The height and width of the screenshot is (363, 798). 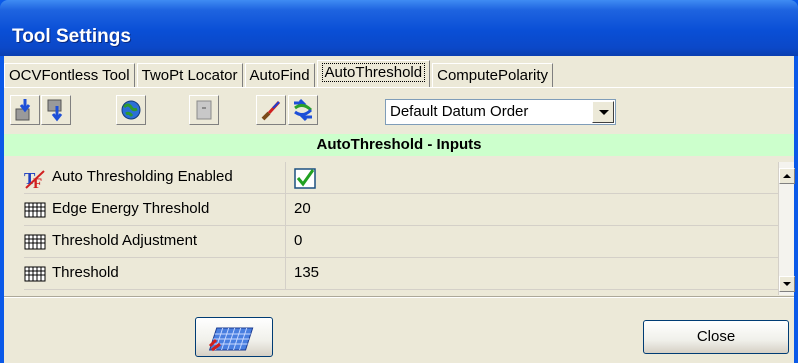 What do you see at coordinates (85, 272) in the screenshot?
I see `property-label: Threshold` at bounding box center [85, 272].